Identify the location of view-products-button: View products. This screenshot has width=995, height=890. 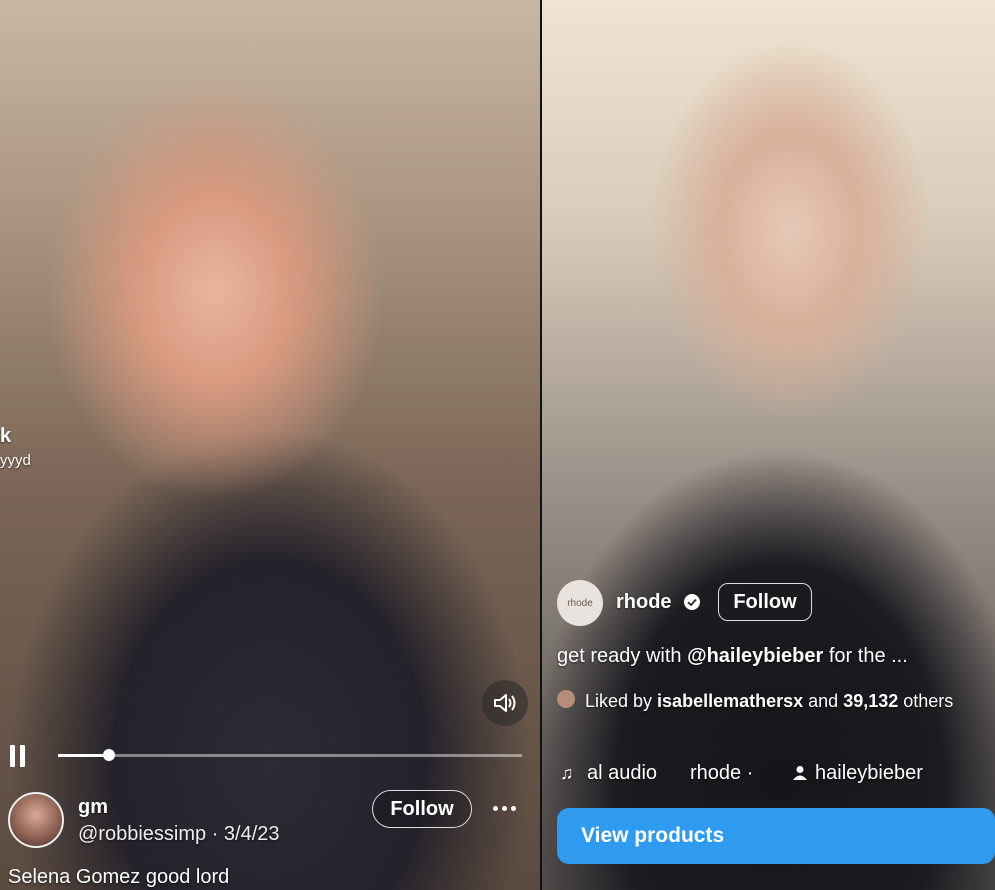
(776, 836).